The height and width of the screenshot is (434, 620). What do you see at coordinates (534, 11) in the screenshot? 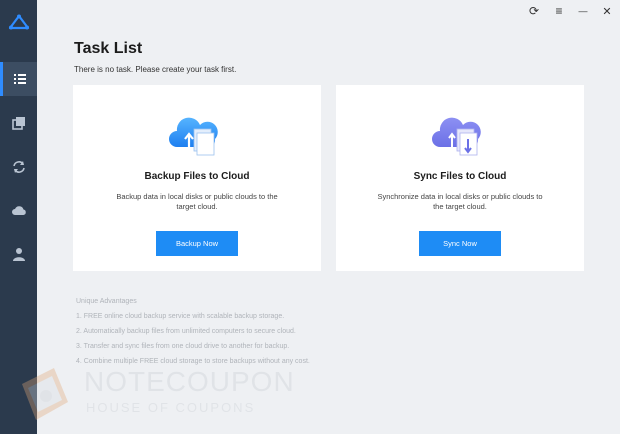
I see `refresh-icon: ⟳` at bounding box center [534, 11].